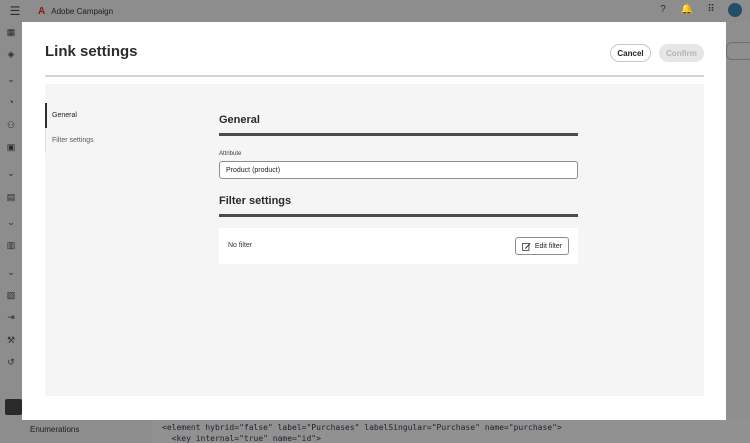 The height and width of the screenshot is (443, 750). What do you see at coordinates (11, 340) in the screenshot?
I see `tools-icon: ⚒` at bounding box center [11, 340].